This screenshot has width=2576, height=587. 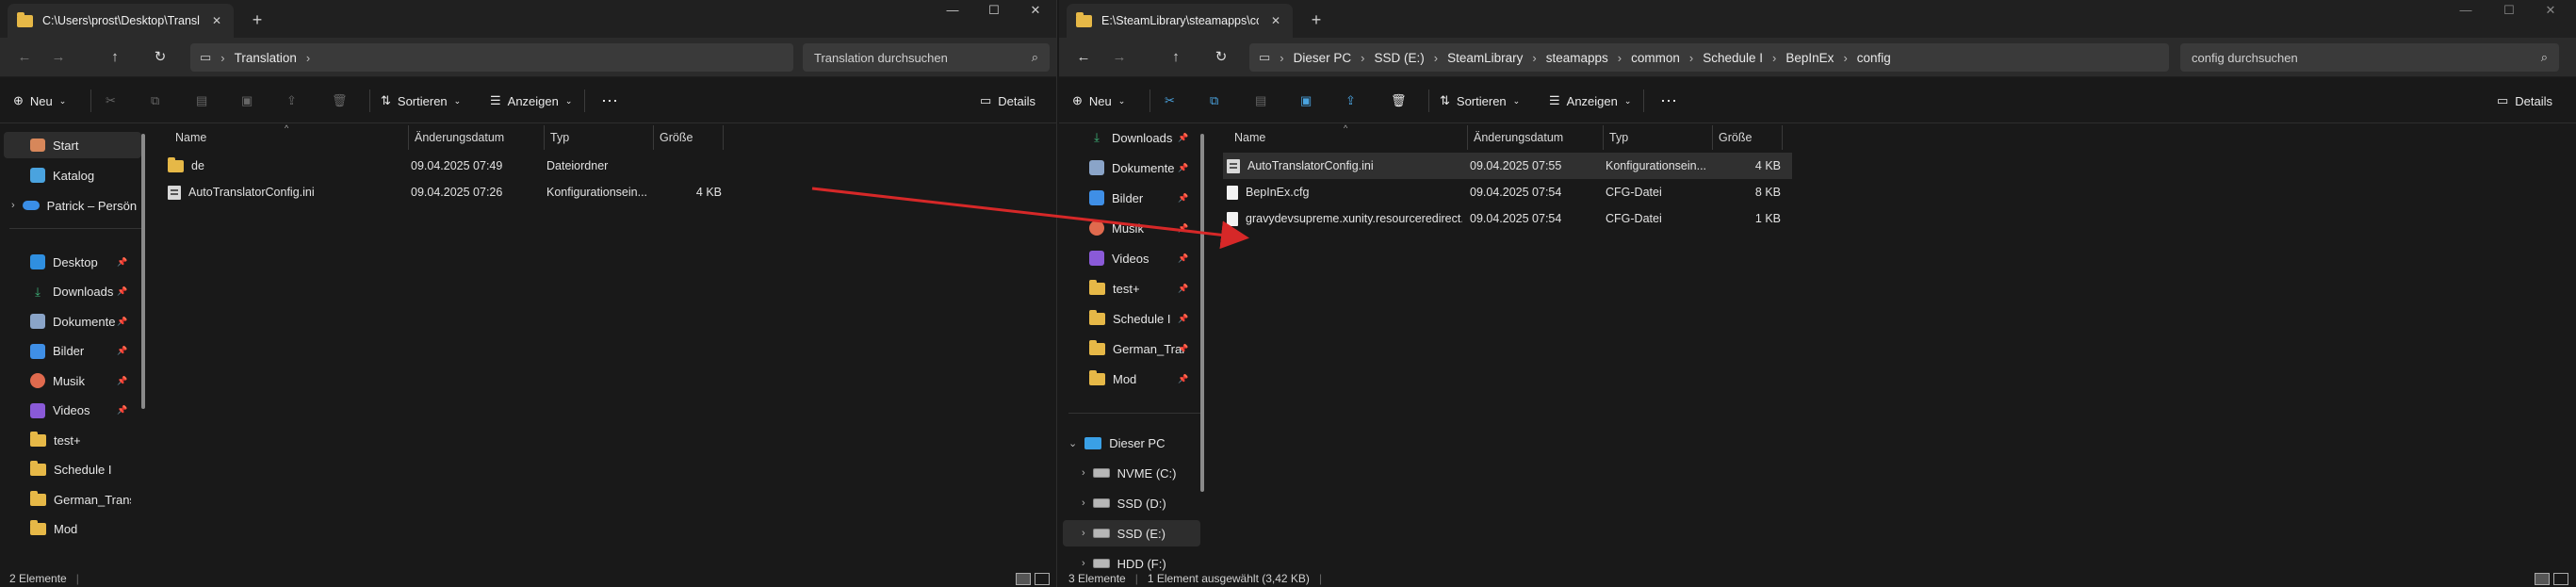 What do you see at coordinates (266, 58) in the screenshot?
I see `breadcrumb-translation: Translation` at bounding box center [266, 58].